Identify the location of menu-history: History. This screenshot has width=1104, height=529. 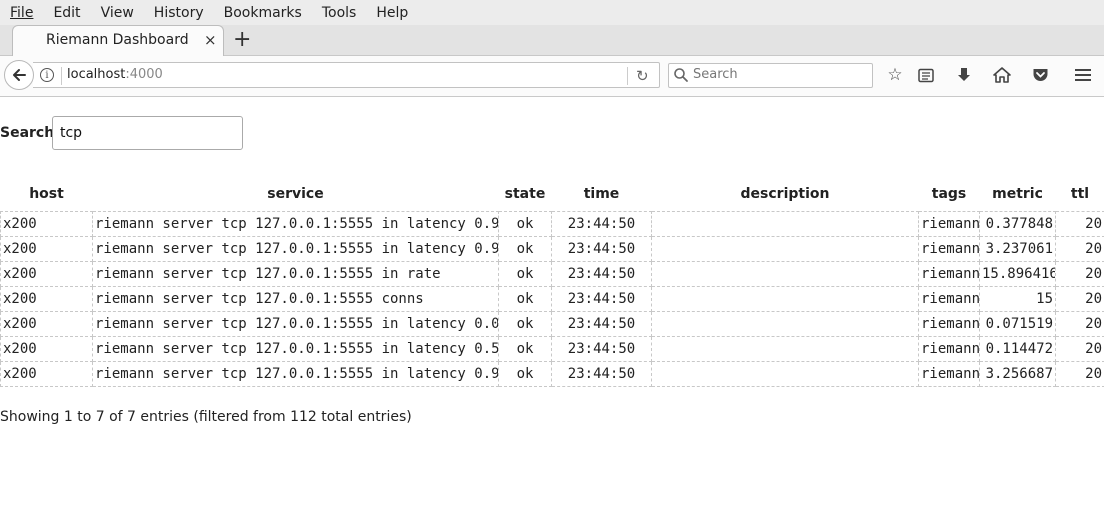
(179, 13).